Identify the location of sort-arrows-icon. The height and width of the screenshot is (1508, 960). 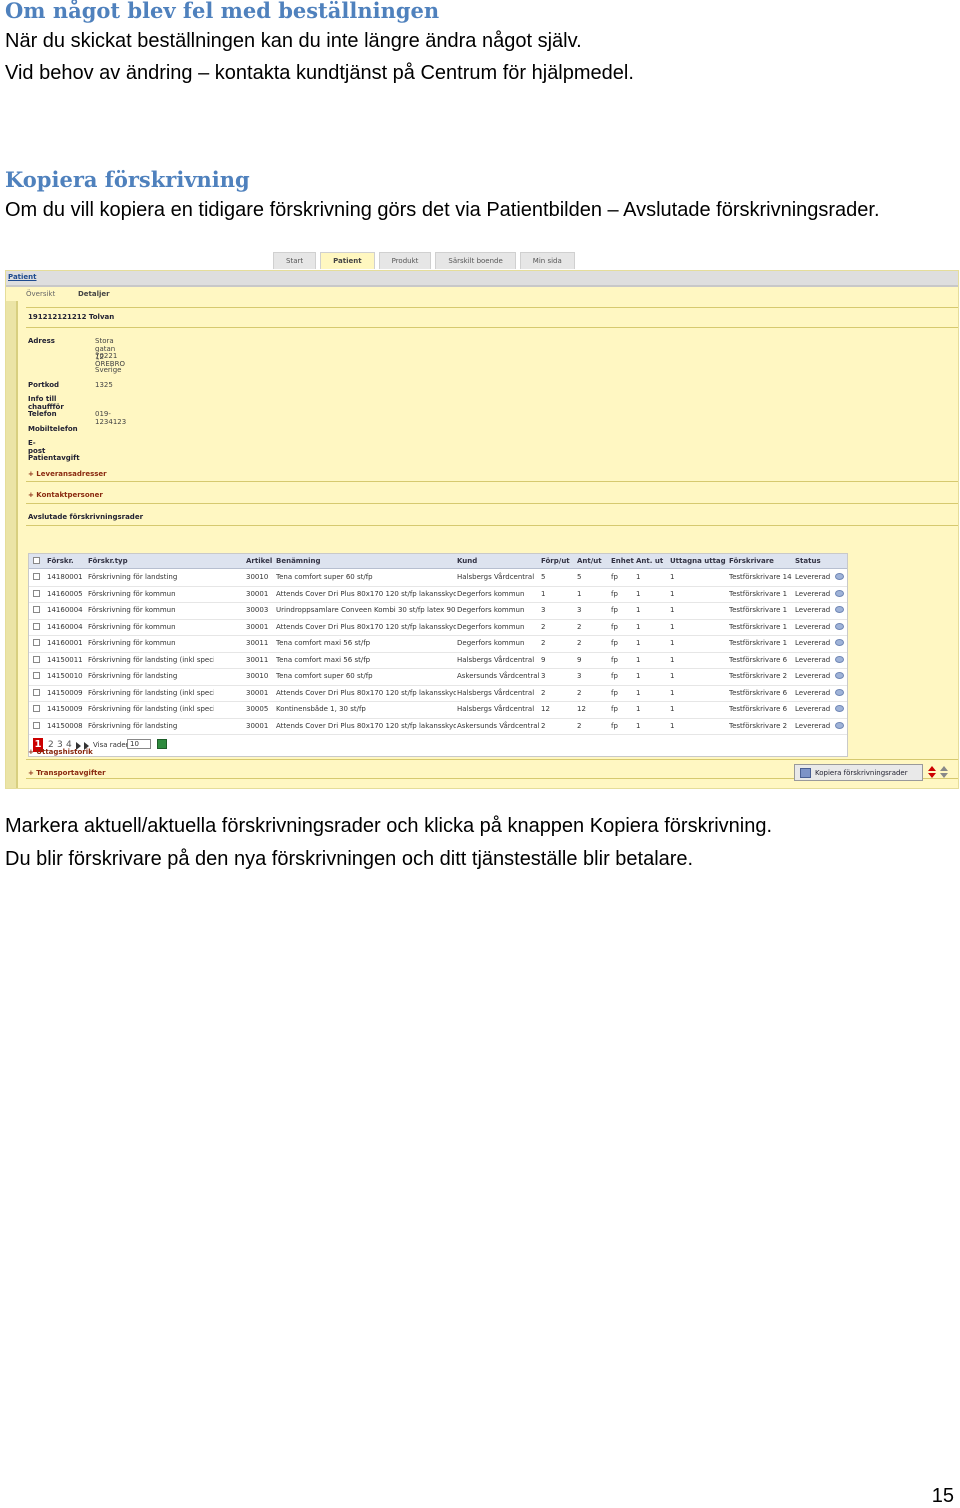
(939, 772).